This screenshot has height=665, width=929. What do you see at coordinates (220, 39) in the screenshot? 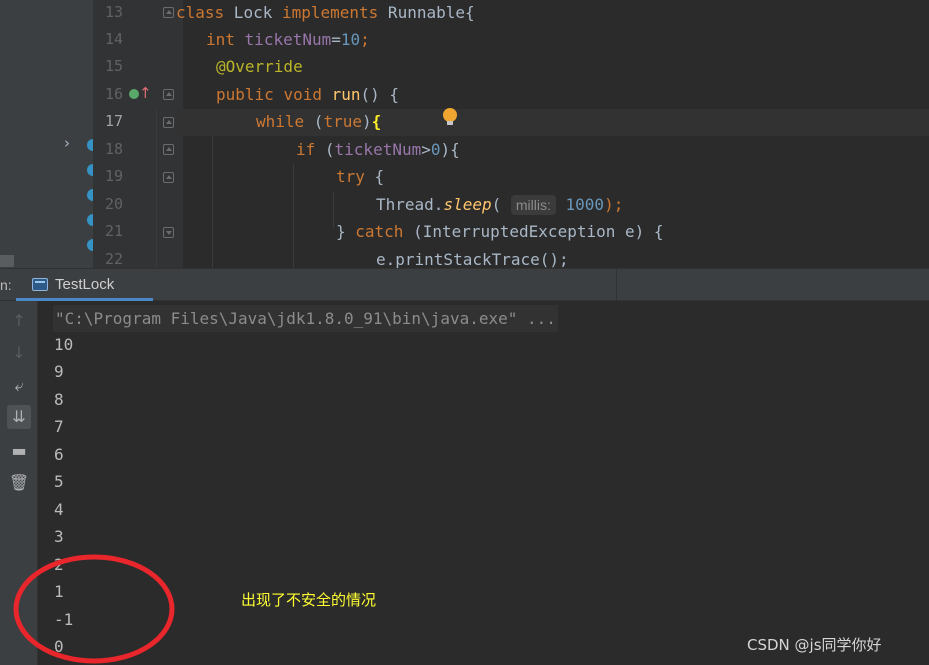
I see `keyword: int` at bounding box center [220, 39].